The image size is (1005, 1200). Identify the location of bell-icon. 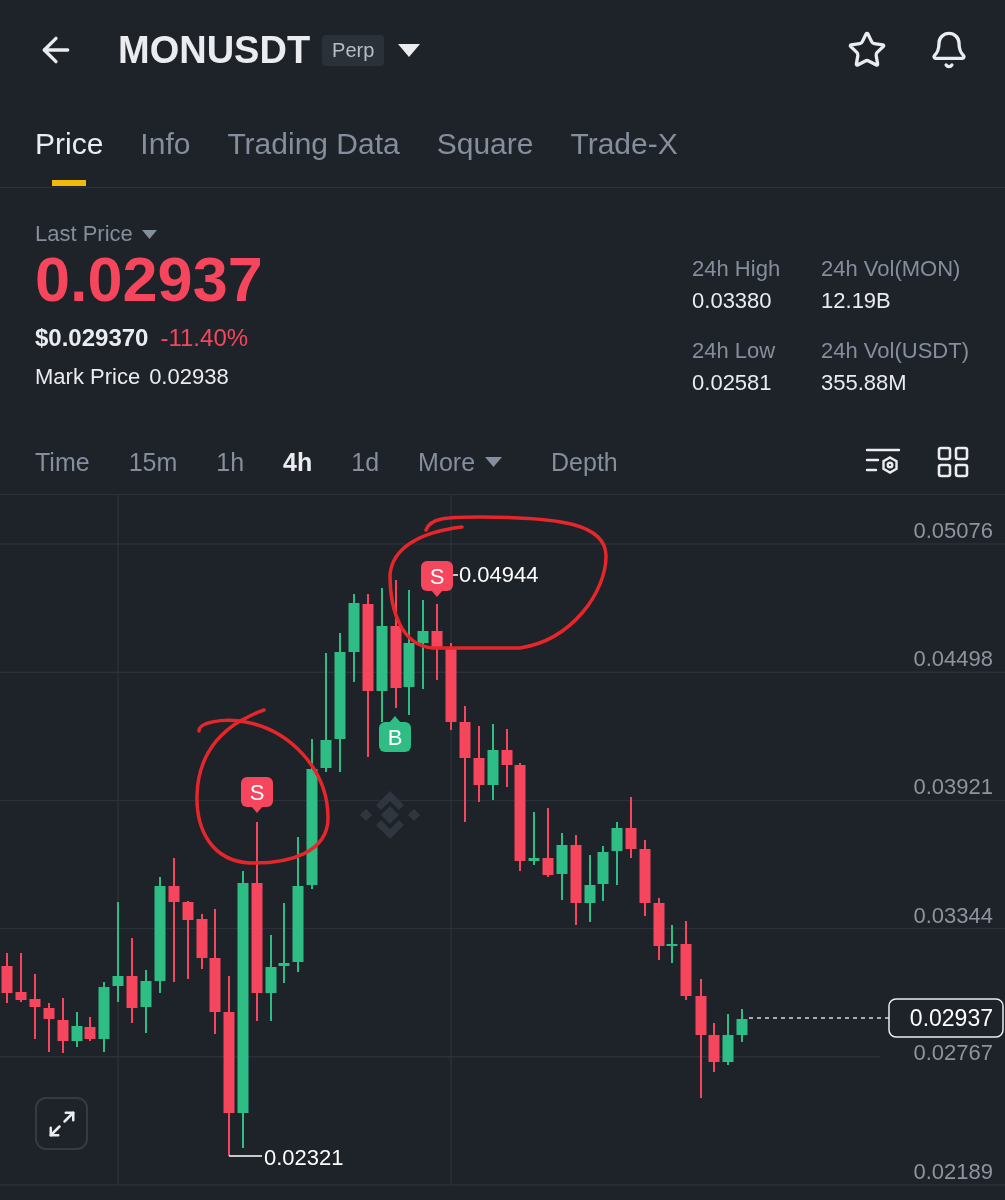
(949, 50).